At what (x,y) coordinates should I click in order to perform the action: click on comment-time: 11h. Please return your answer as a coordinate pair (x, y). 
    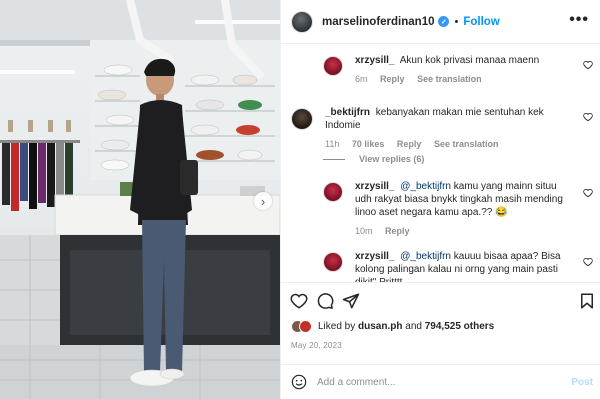
    Looking at the image, I should click on (332, 144).